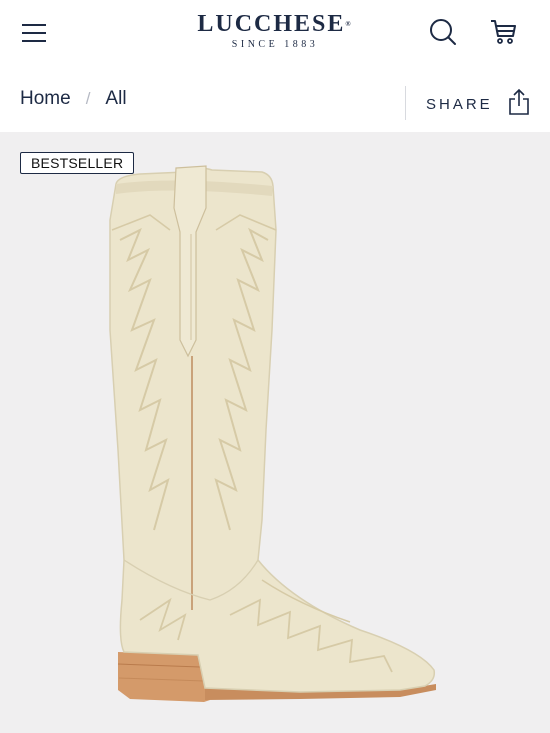  I want to click on divider, so click(405, 103).